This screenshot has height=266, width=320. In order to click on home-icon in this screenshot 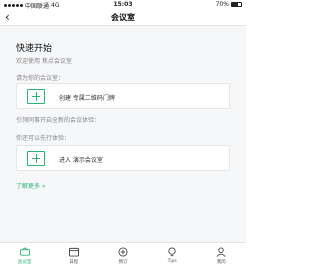, I will do `click(24, 251)`.